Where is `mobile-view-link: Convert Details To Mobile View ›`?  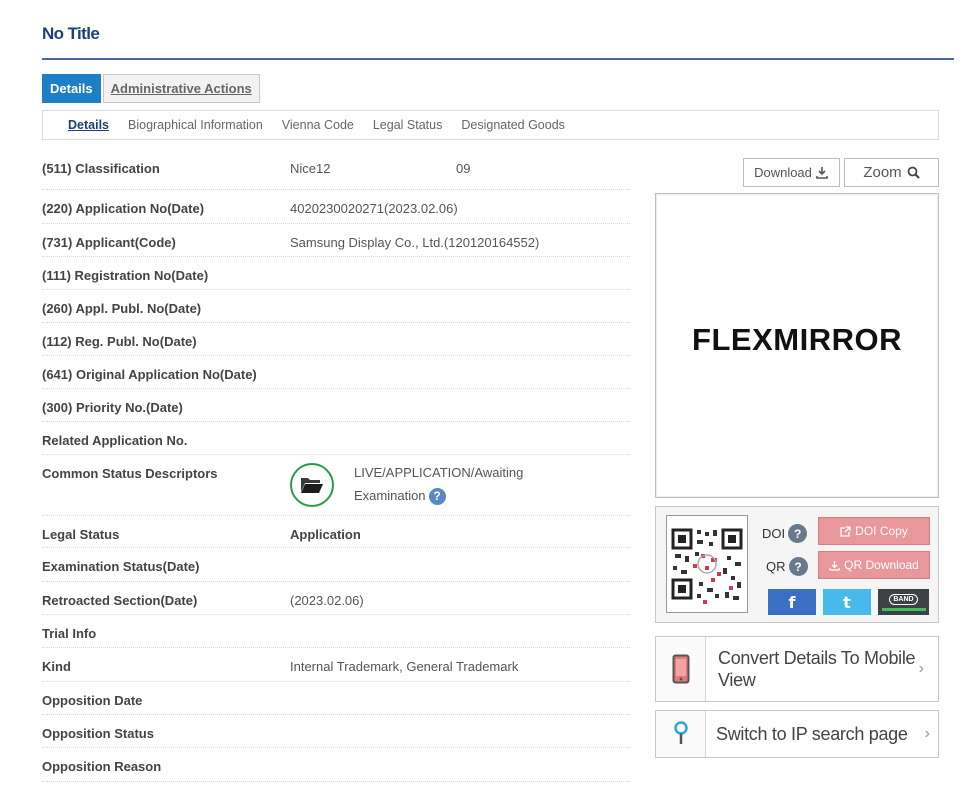 mobile-view-link: Convert Details To Mobile View › is located at coordinates (797, 669).